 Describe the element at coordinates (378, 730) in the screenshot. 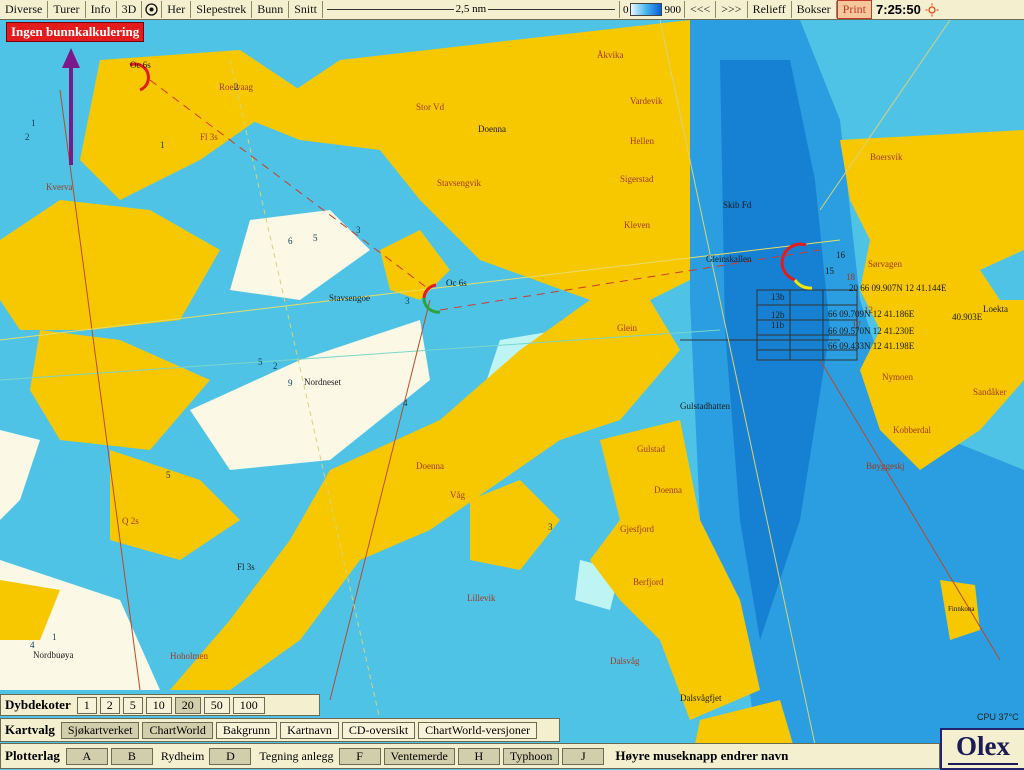

I see `chart-cd-oversikt-button: CD-oversikt` at that location.